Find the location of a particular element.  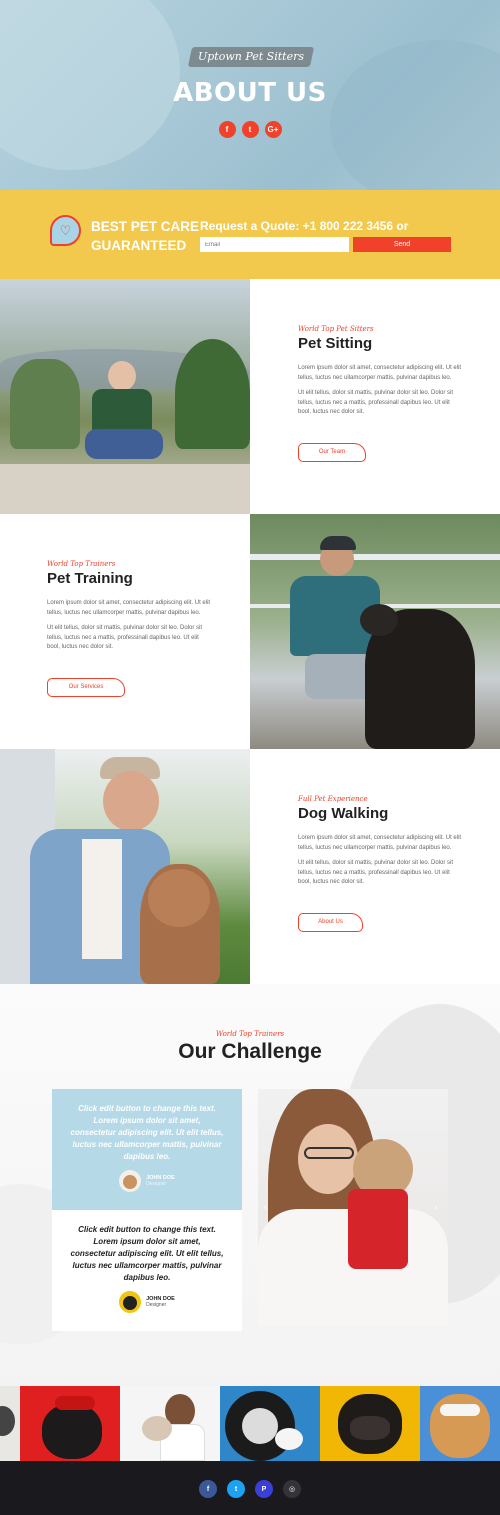

section-kicker: World Top Trainers is located at coordinates (81, 564).